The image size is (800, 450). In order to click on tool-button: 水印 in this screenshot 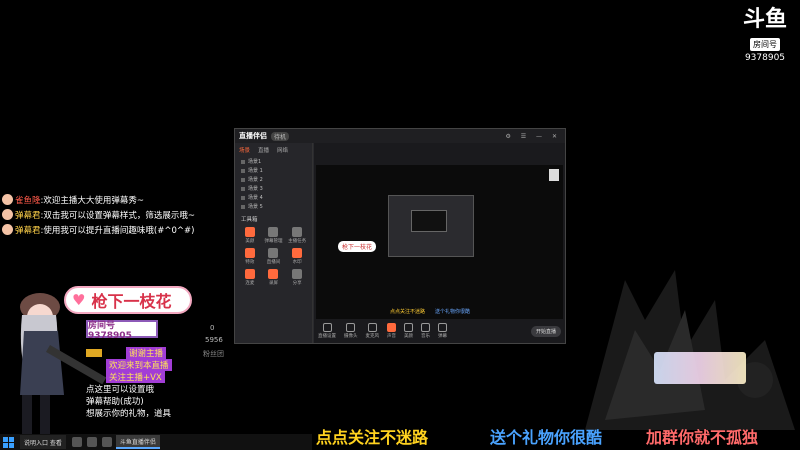, I will do `click(297, 256)`.